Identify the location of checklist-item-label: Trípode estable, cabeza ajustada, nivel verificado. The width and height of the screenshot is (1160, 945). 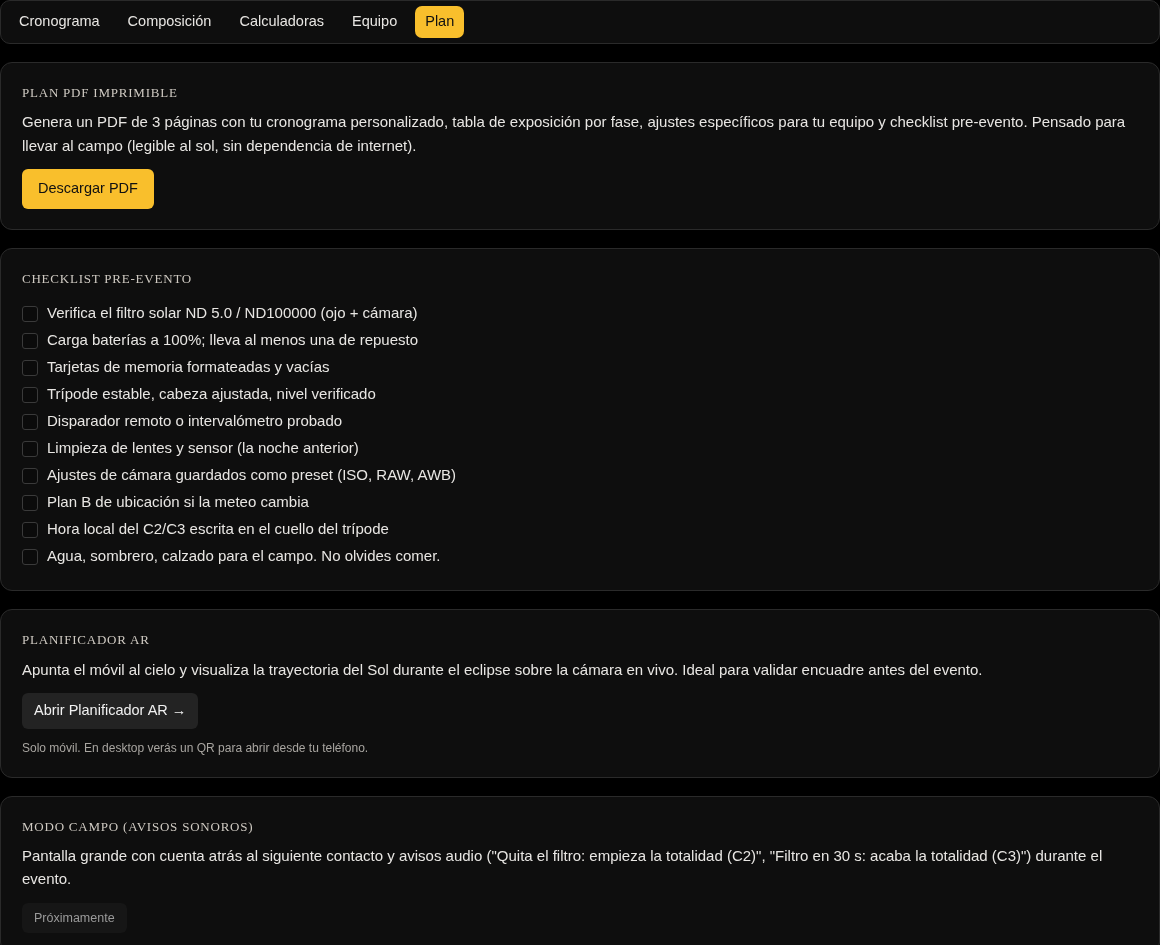
(211, 394).